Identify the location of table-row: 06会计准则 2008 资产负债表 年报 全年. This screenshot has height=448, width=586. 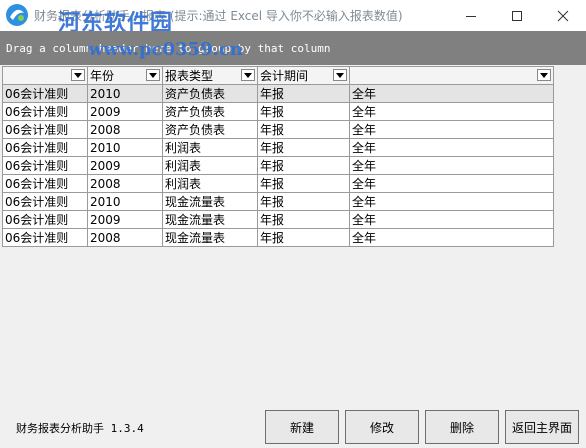
(278, 129).